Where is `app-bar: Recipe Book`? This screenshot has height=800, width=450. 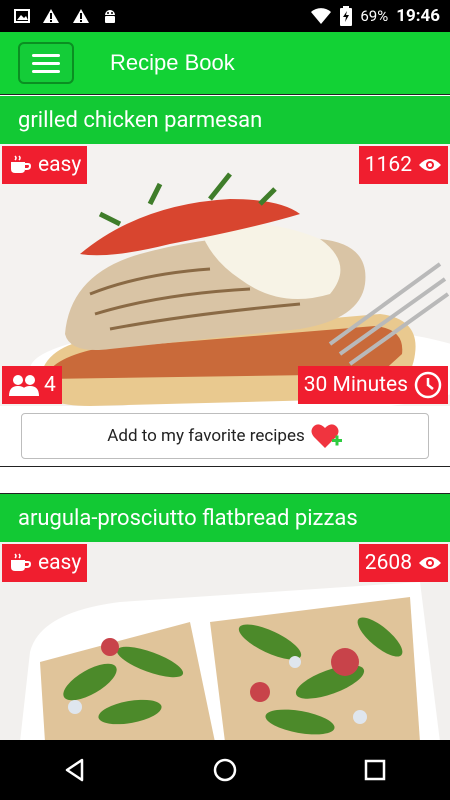 app-bar: Recipe Book is located at coordinates (225, 63).